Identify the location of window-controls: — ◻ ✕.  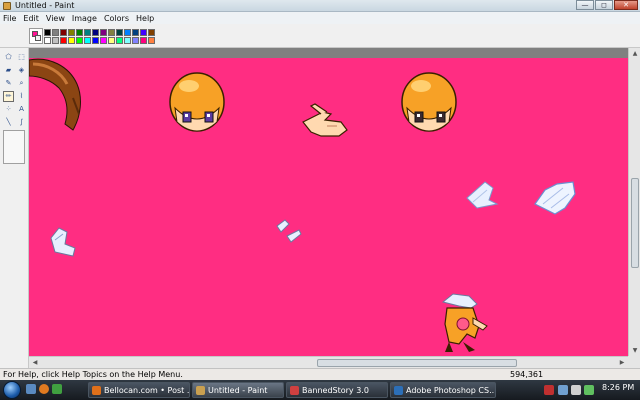
(606, 5).